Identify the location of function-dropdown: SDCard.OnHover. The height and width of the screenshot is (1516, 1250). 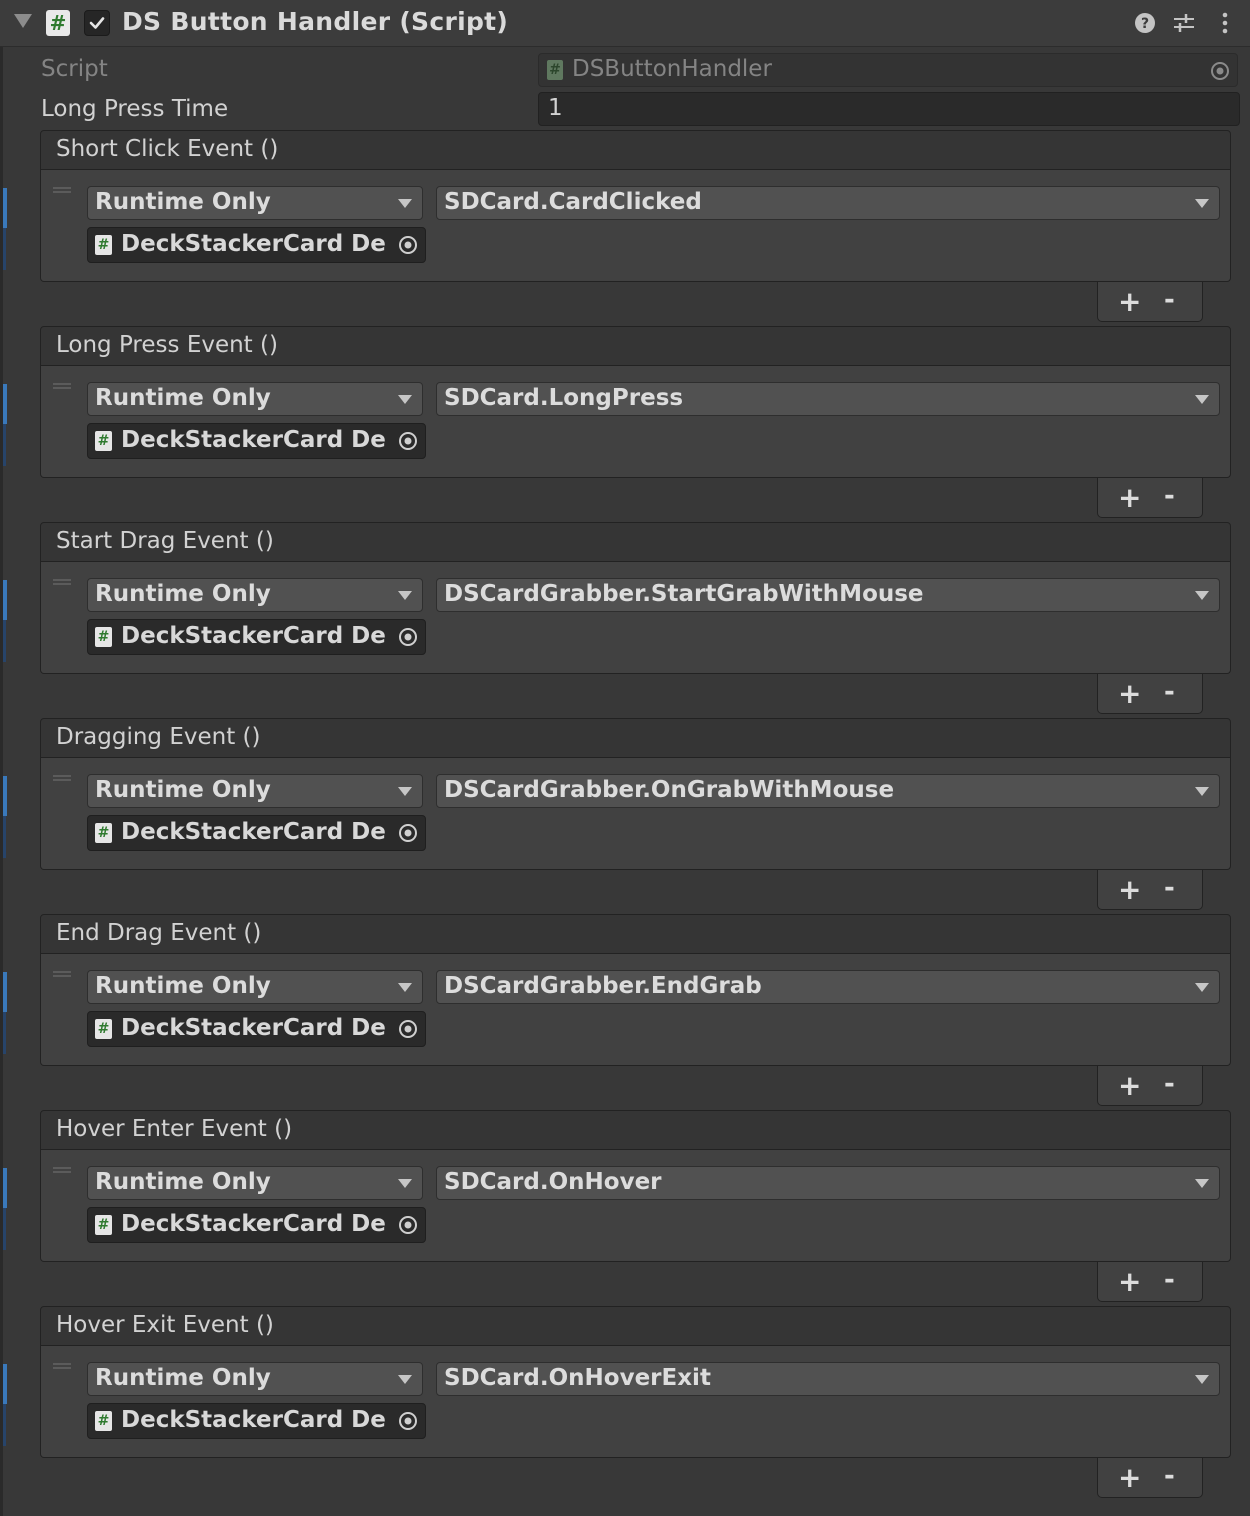
(828, 1183).